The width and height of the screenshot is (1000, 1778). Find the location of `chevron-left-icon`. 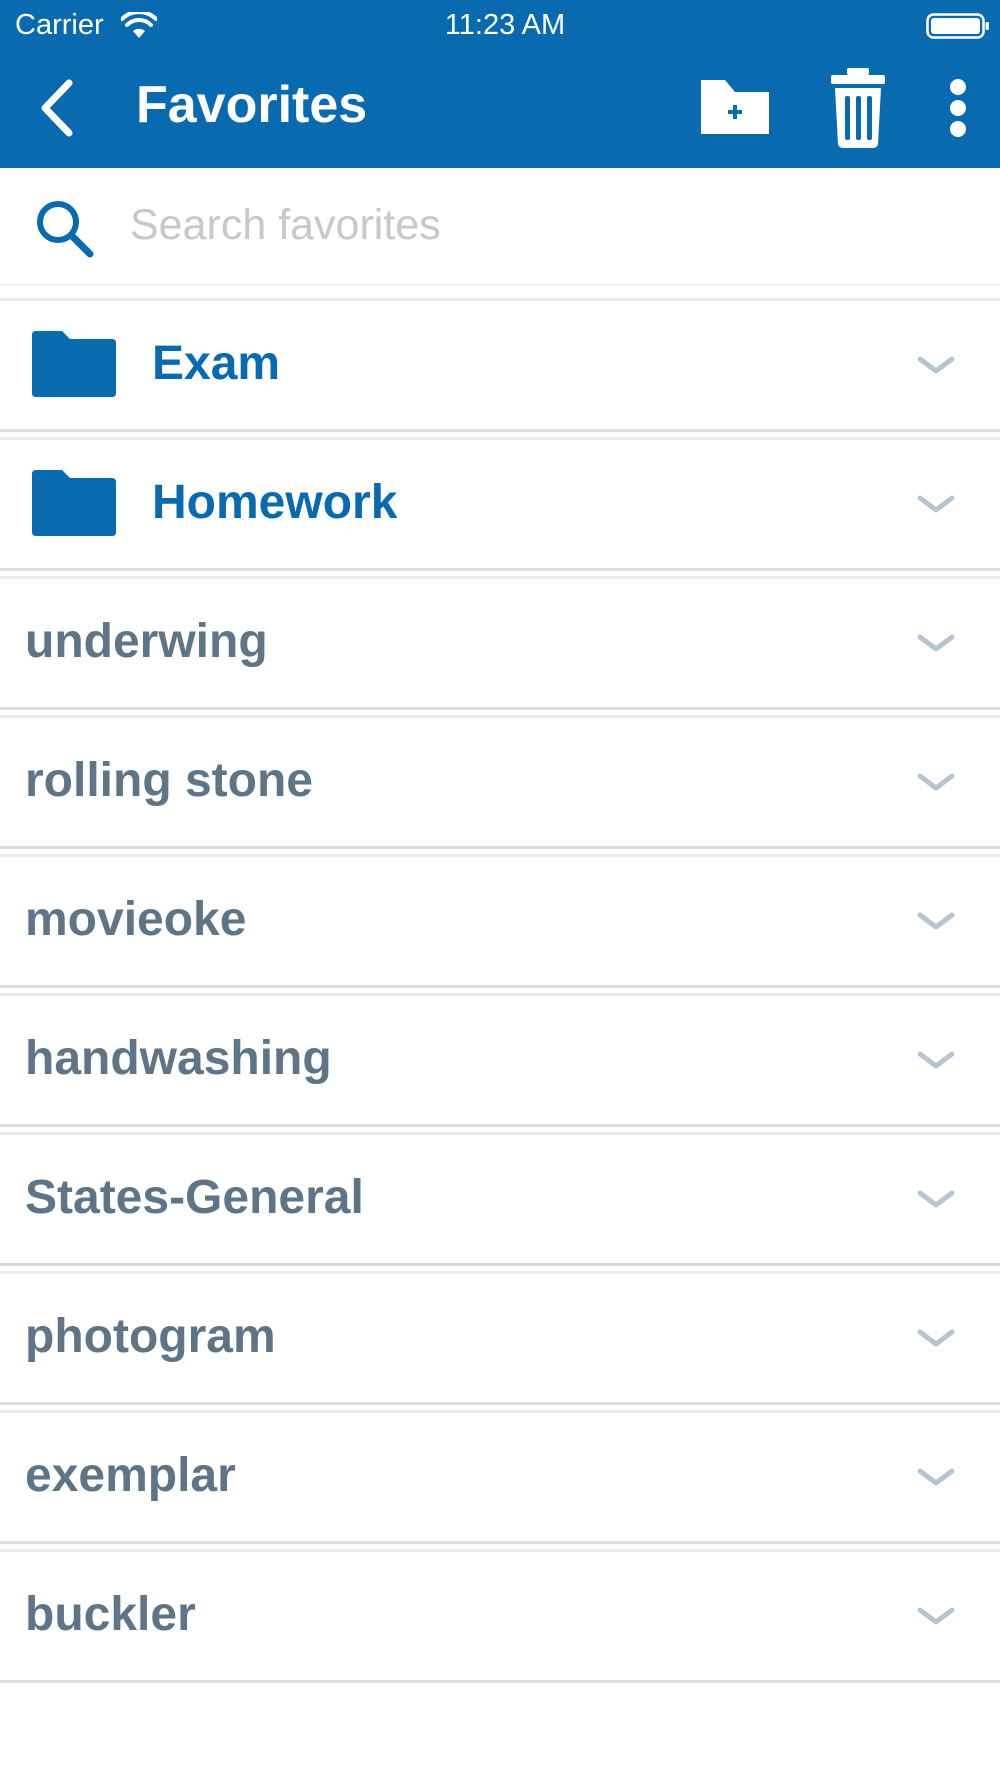

chevron-left-icon is located at coordinates (57, 108).